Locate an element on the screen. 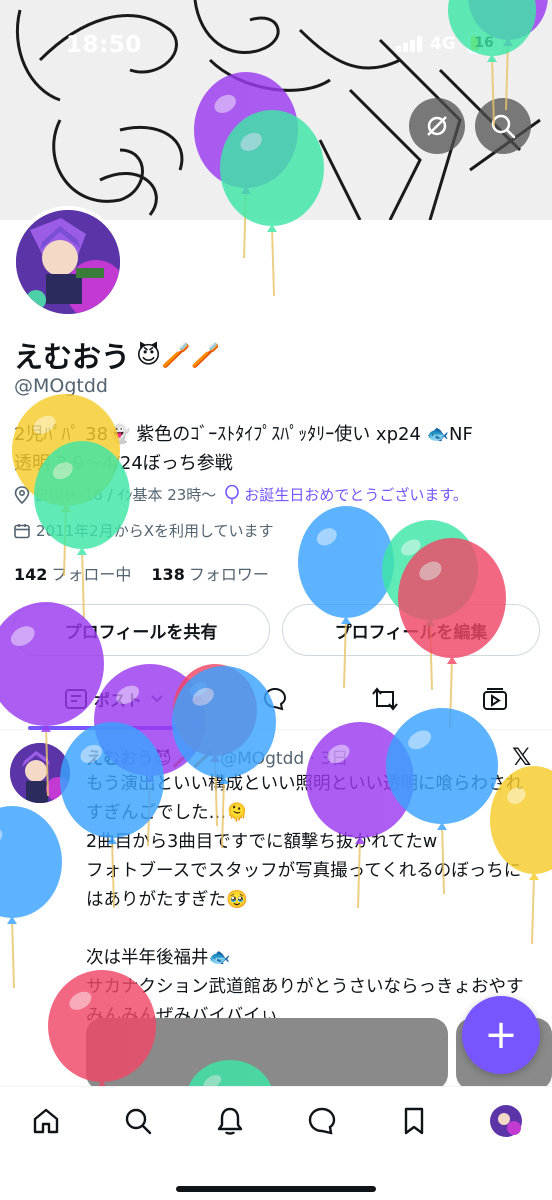 Image resolution: width=552 pixels, height=1200 pixels. tab-posts: ポスト is located at coordinates (114, 699).